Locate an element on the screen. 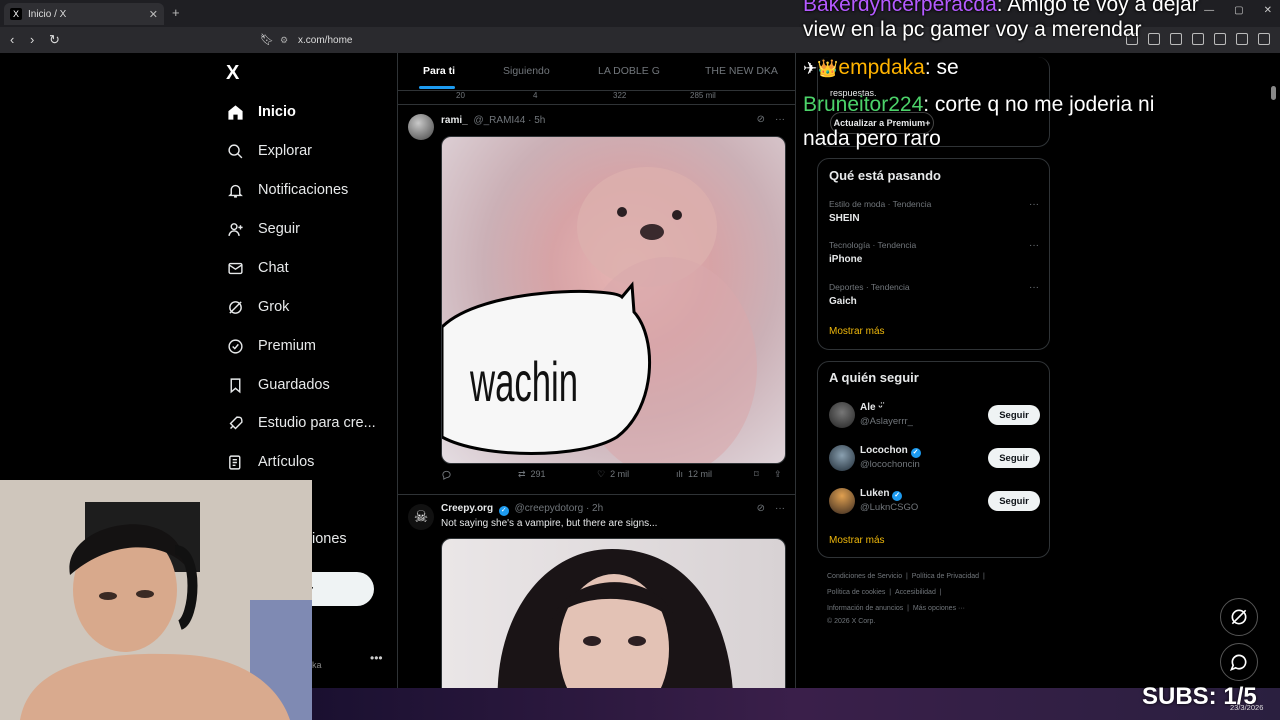  vpn-icon is located at coordinates (1242, 39).